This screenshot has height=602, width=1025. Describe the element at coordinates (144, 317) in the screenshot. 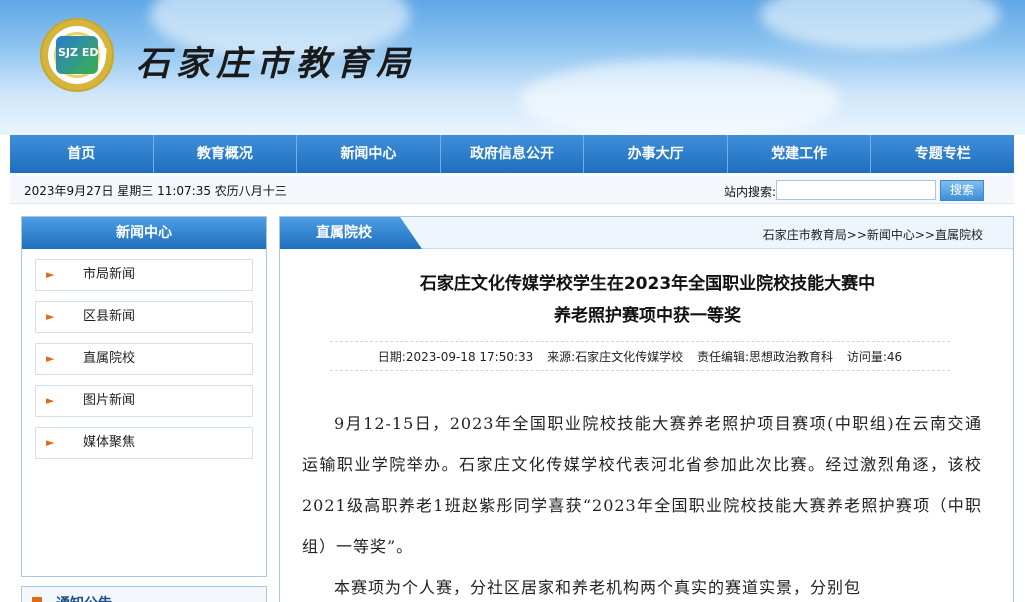

I see `sidebar-item-county-news: ► 区县新闻` at that location.